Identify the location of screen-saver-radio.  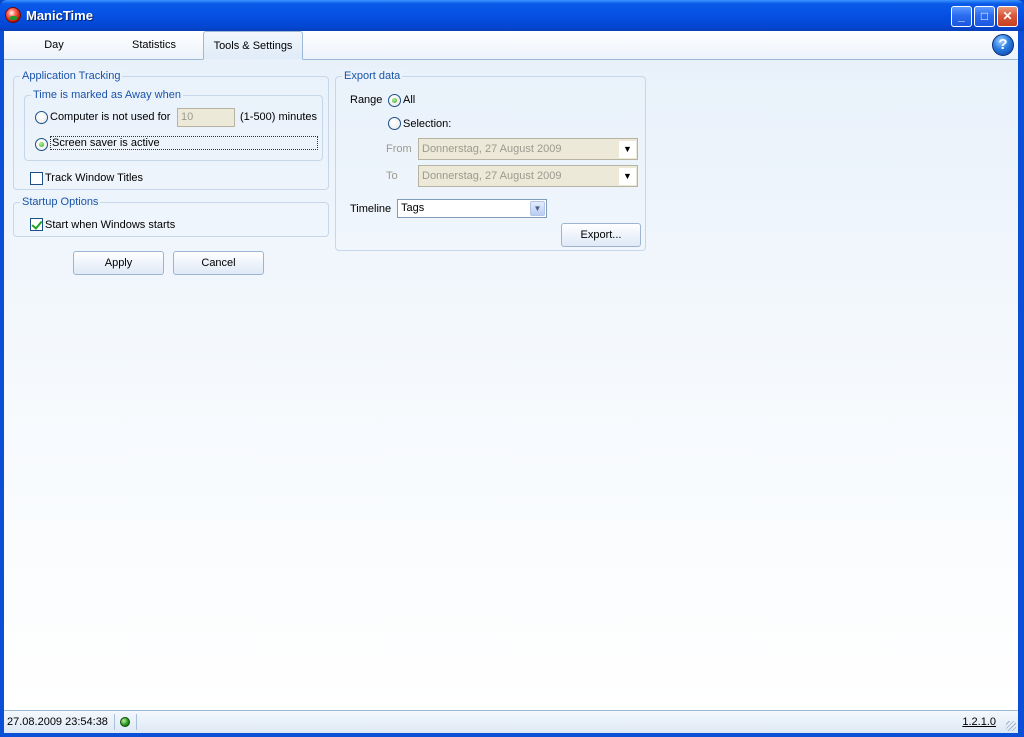
(41, 144).